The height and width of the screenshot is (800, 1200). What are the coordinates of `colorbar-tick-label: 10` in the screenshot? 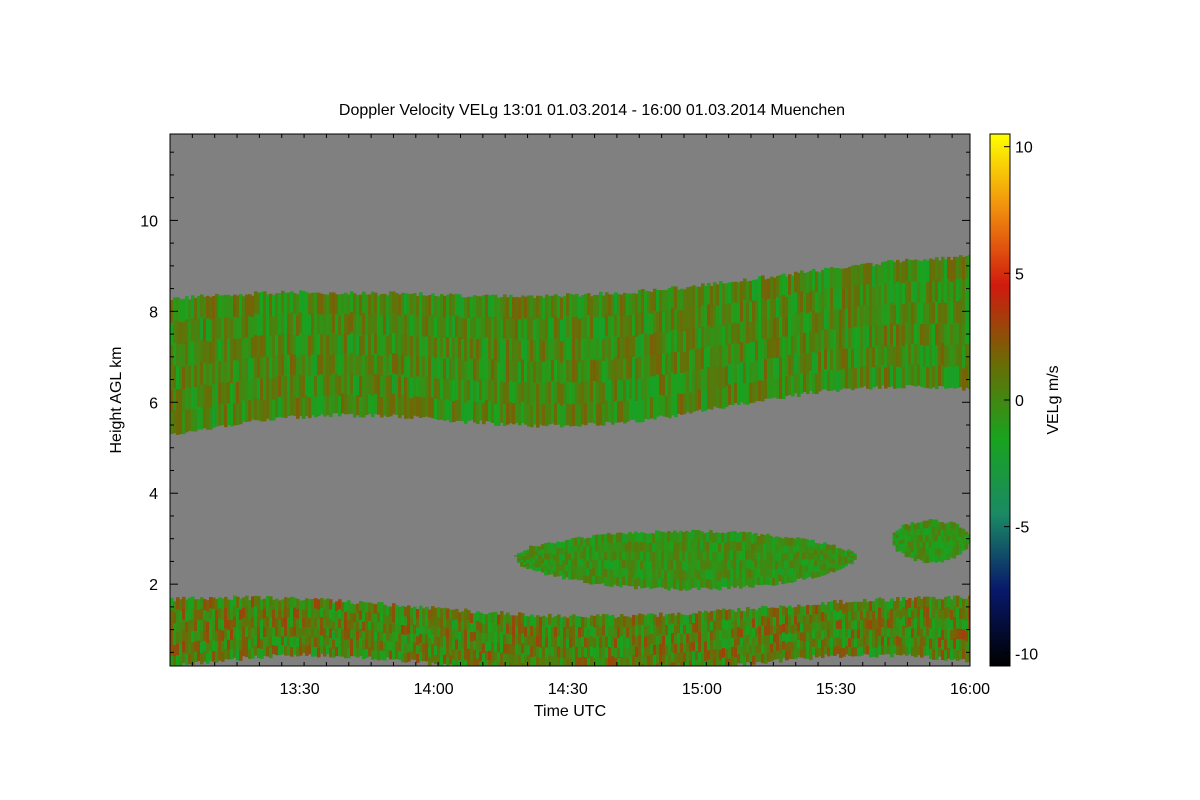 It's located at (1024, 148).